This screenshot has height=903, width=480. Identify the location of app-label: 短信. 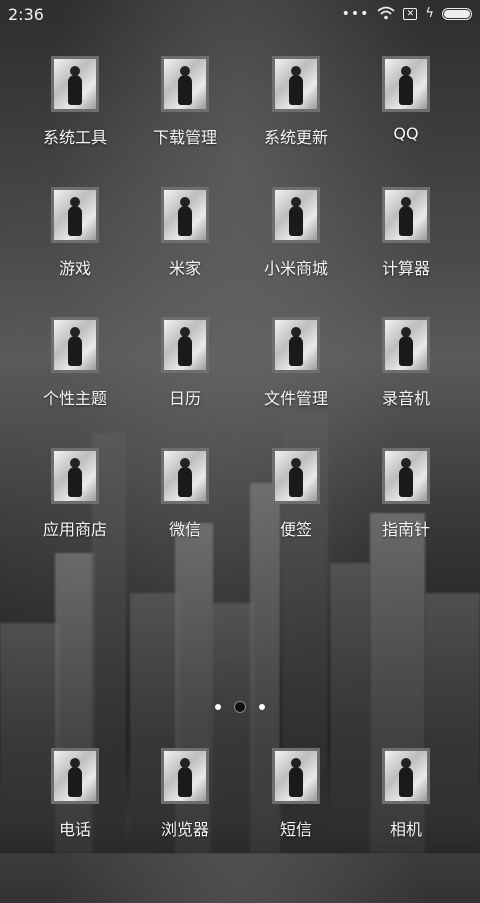
(295, 829).